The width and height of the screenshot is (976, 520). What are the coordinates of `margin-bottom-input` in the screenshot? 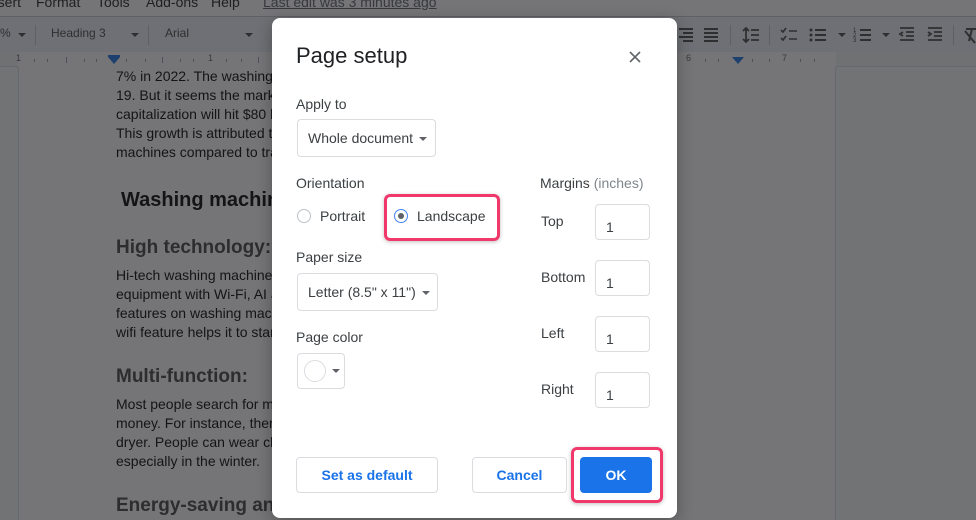 It's located at (622, 278).